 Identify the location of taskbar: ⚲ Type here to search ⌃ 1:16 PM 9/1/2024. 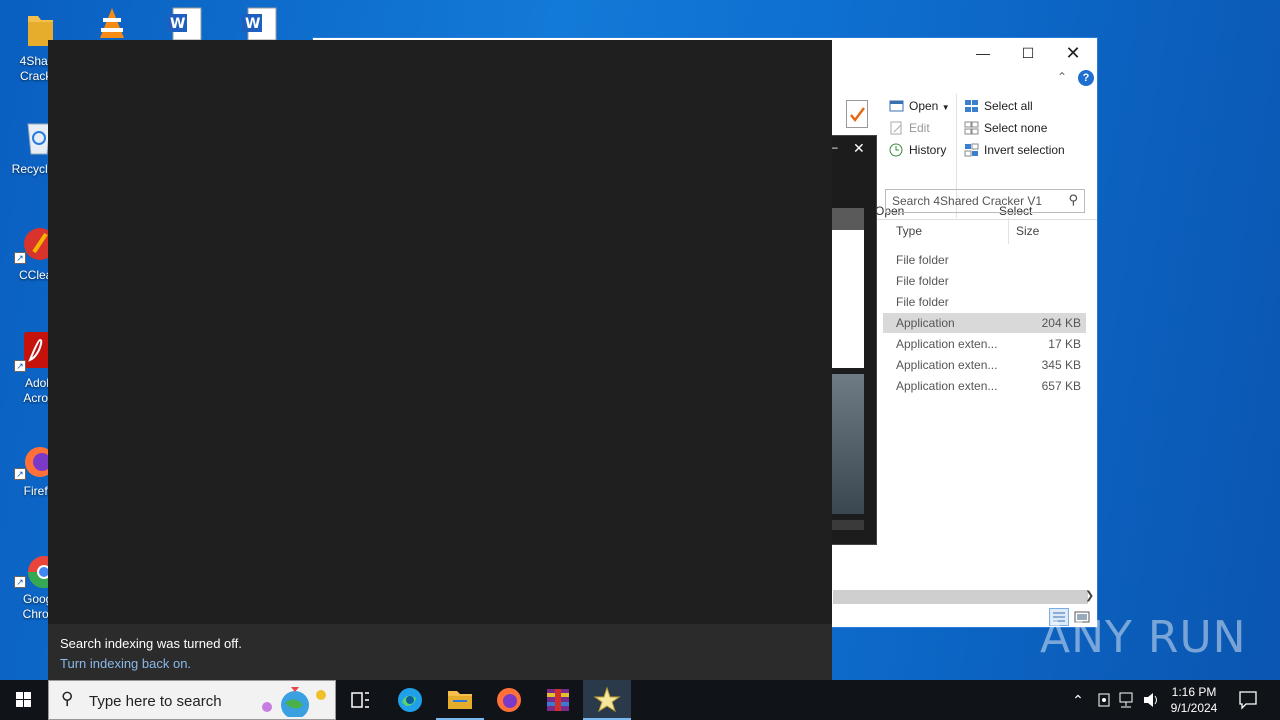
(640, 700).